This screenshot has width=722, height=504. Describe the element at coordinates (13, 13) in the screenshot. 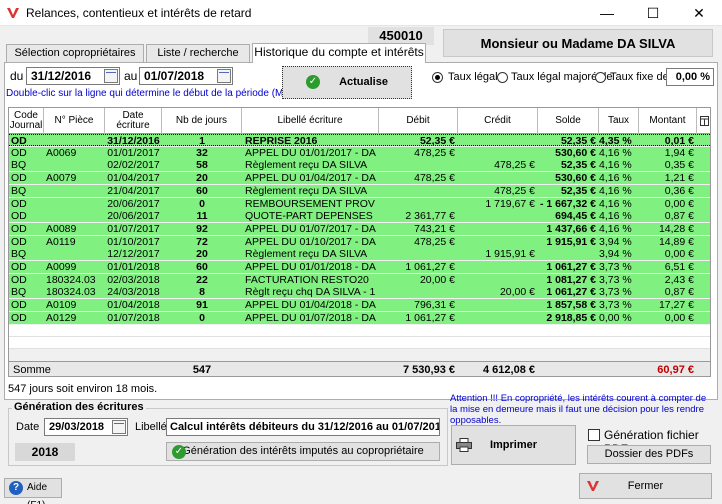

I see `app-logo-icon` at that location.